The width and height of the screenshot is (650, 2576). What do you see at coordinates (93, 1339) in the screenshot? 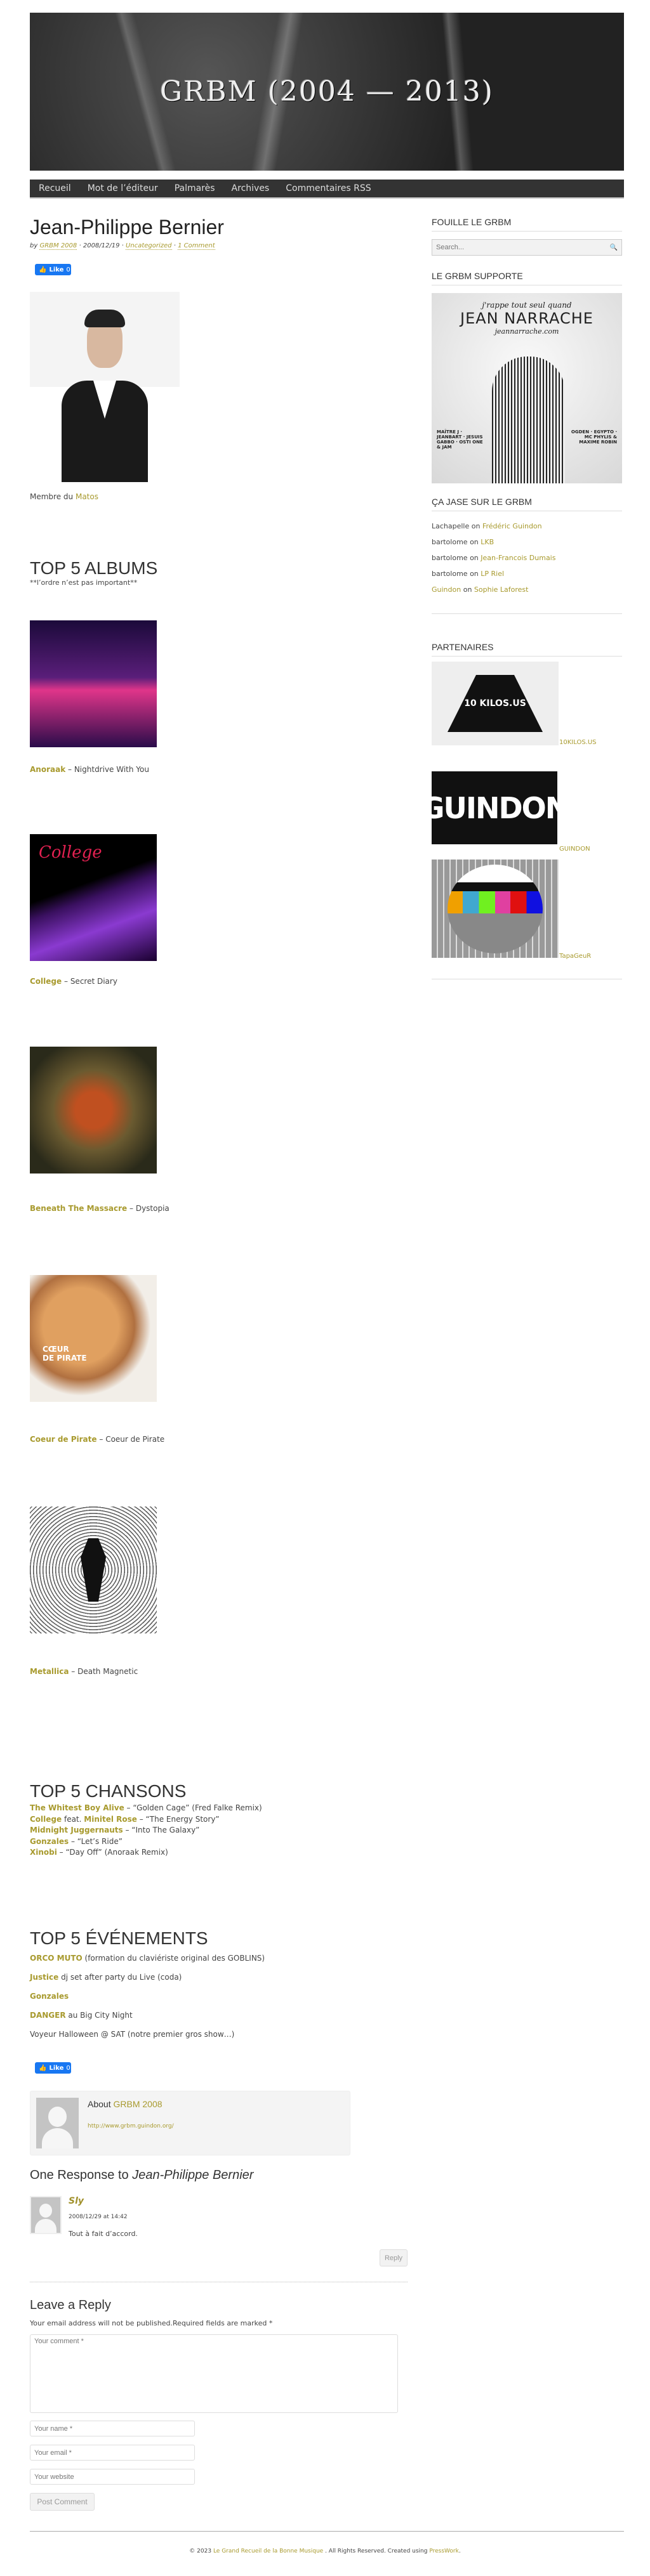
I see `album-cover-coeur-de-pirate: CŒUR DE PIRATE` at bounding box center [93, 1339].